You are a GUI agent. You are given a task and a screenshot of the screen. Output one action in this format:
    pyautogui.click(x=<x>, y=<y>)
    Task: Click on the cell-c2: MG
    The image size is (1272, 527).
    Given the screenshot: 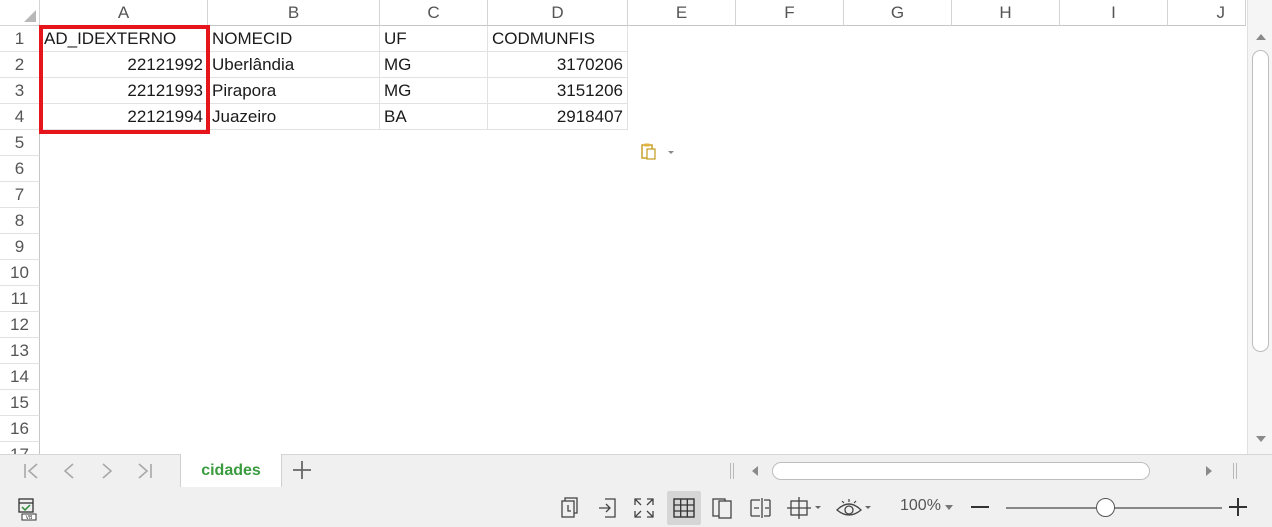 What is the action you would take?
    pyautogui.click(x=434, y=65)
    